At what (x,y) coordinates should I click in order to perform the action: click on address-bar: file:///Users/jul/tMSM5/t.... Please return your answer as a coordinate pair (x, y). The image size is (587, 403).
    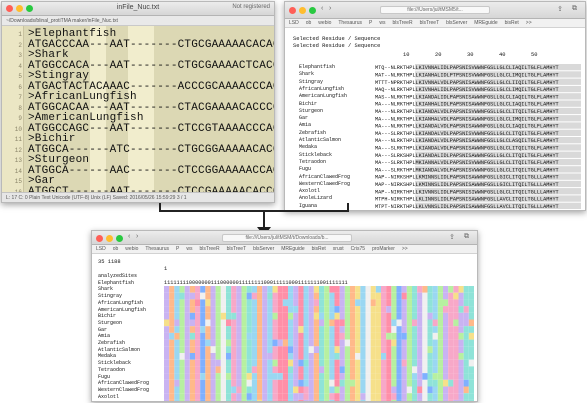
    Looking at the image, I should click on (435, 10).